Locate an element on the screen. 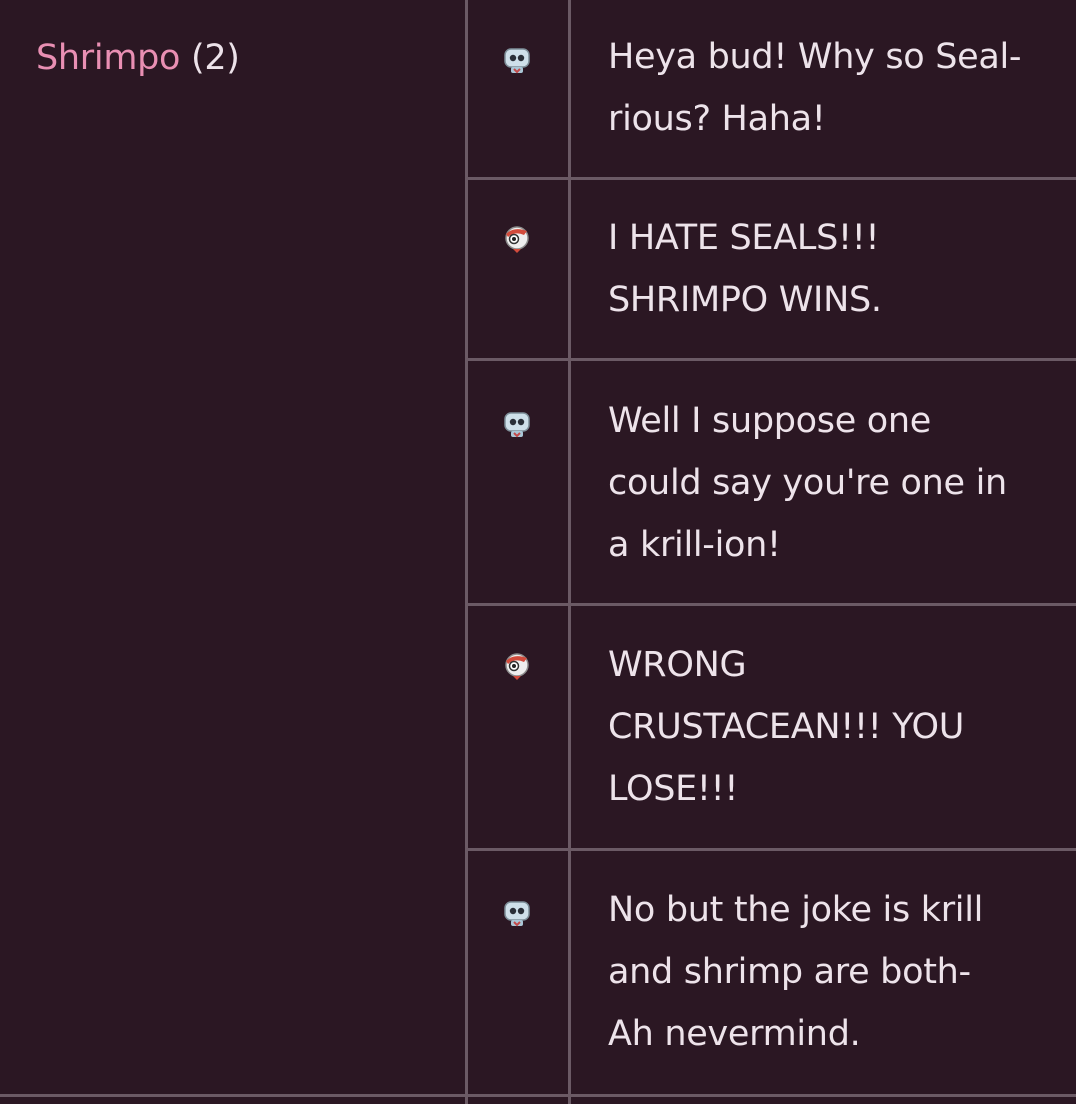 The image size is (1076, 1104). character-name-link: Shrimpo is located at coordinates (108, 58).